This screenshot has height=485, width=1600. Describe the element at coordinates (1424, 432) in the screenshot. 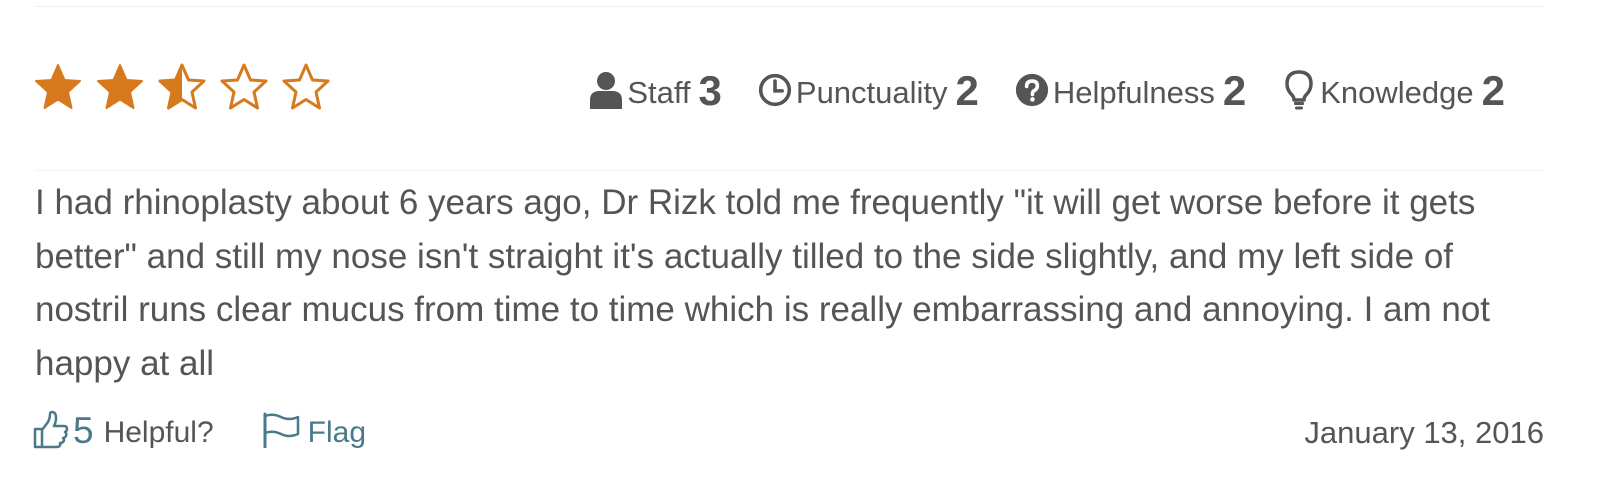

I see `review-date: January 13, 2016` at that location.